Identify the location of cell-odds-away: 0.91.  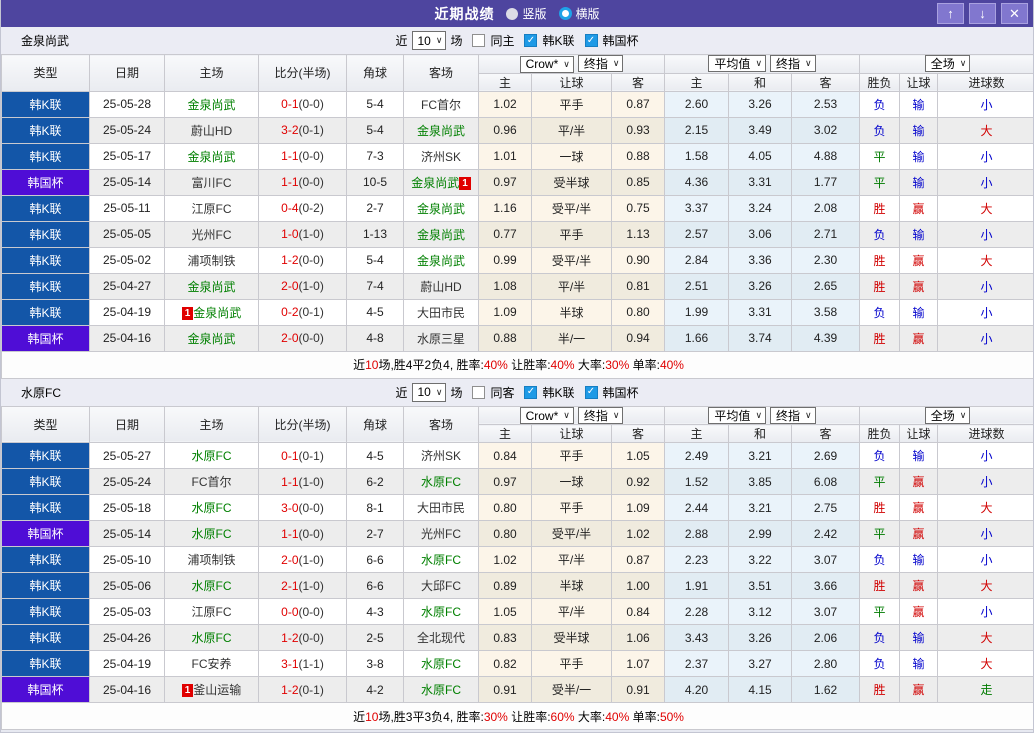
(638, 689).